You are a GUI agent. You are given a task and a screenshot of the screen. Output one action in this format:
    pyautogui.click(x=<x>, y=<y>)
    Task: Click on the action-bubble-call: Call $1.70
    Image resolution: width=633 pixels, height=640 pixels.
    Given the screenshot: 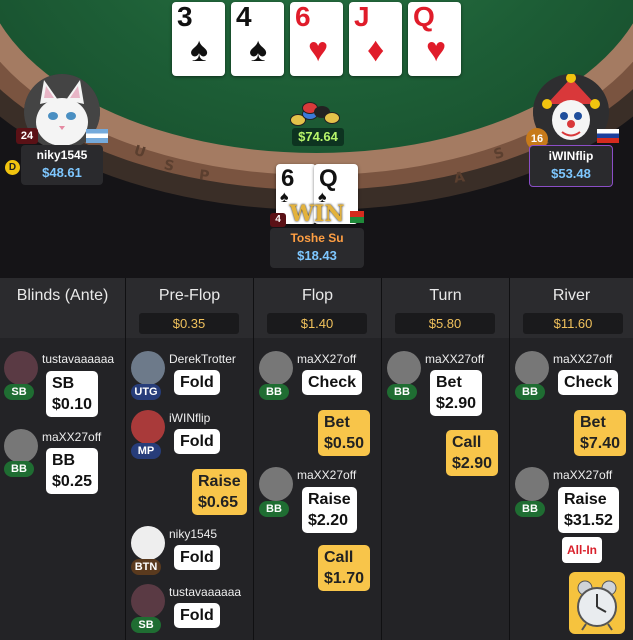 What is the action you would take?
    pyautogui.click(x=344, y=568)
    